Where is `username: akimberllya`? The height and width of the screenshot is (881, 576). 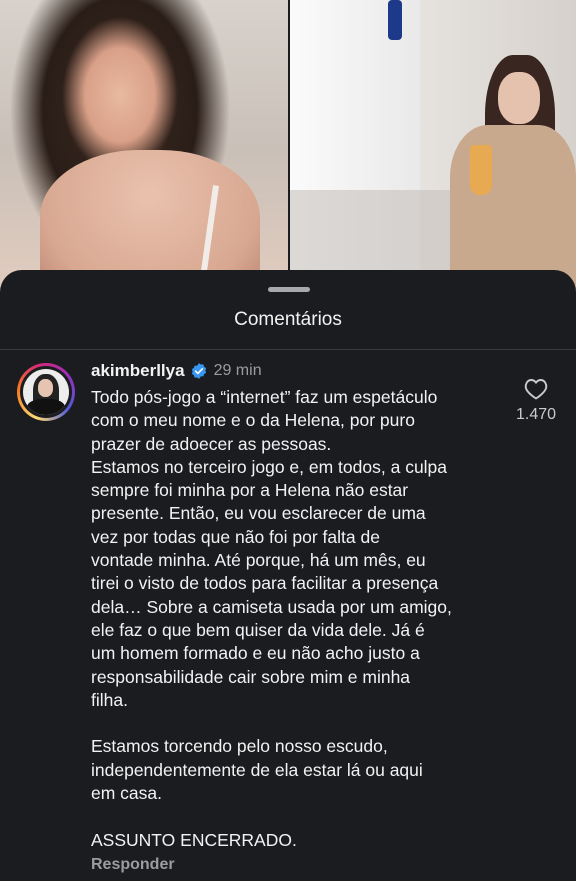
username: akimberllya is located at coordinates (138, 371).